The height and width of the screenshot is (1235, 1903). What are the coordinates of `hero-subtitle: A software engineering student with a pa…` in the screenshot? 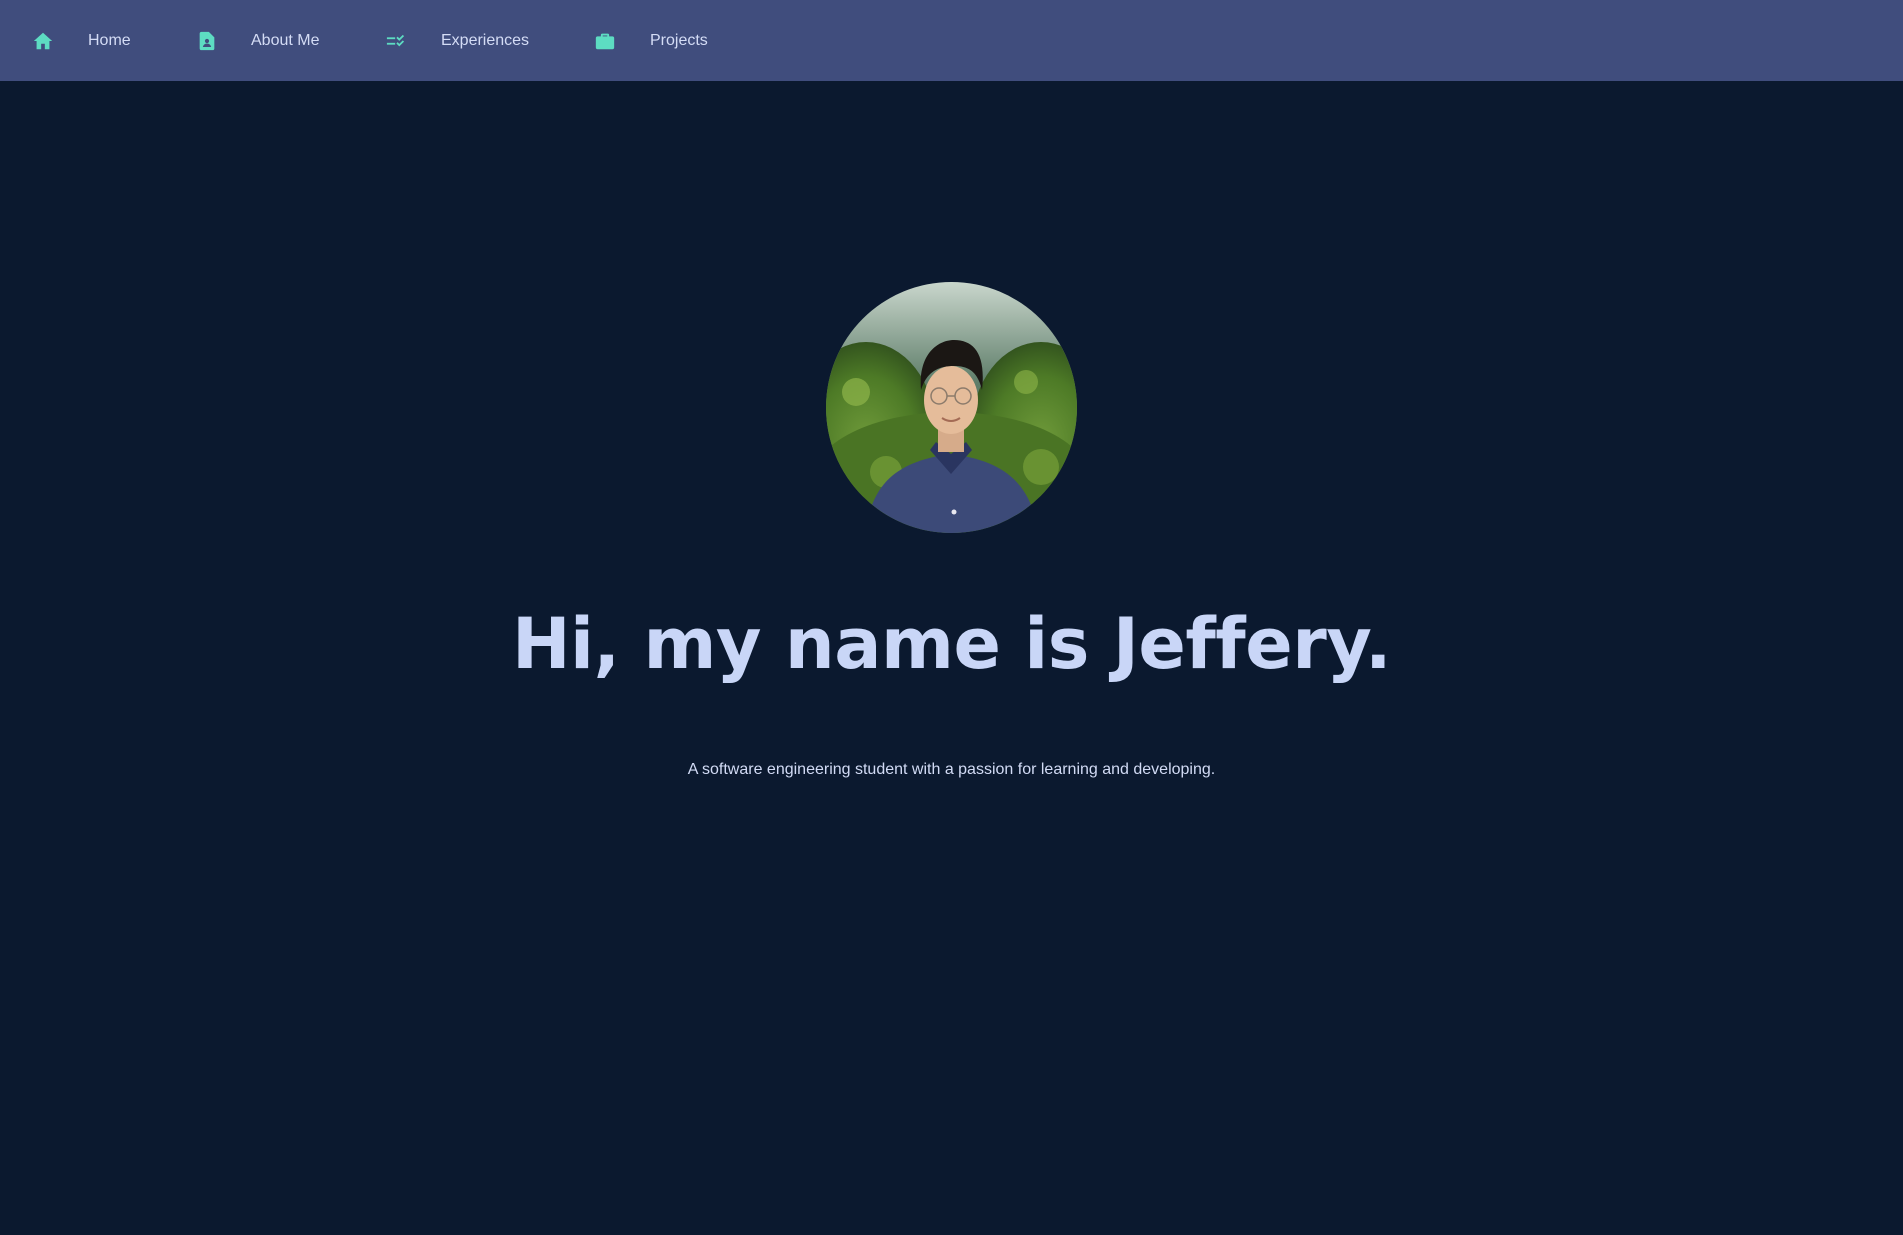 It's located at (951, 769).